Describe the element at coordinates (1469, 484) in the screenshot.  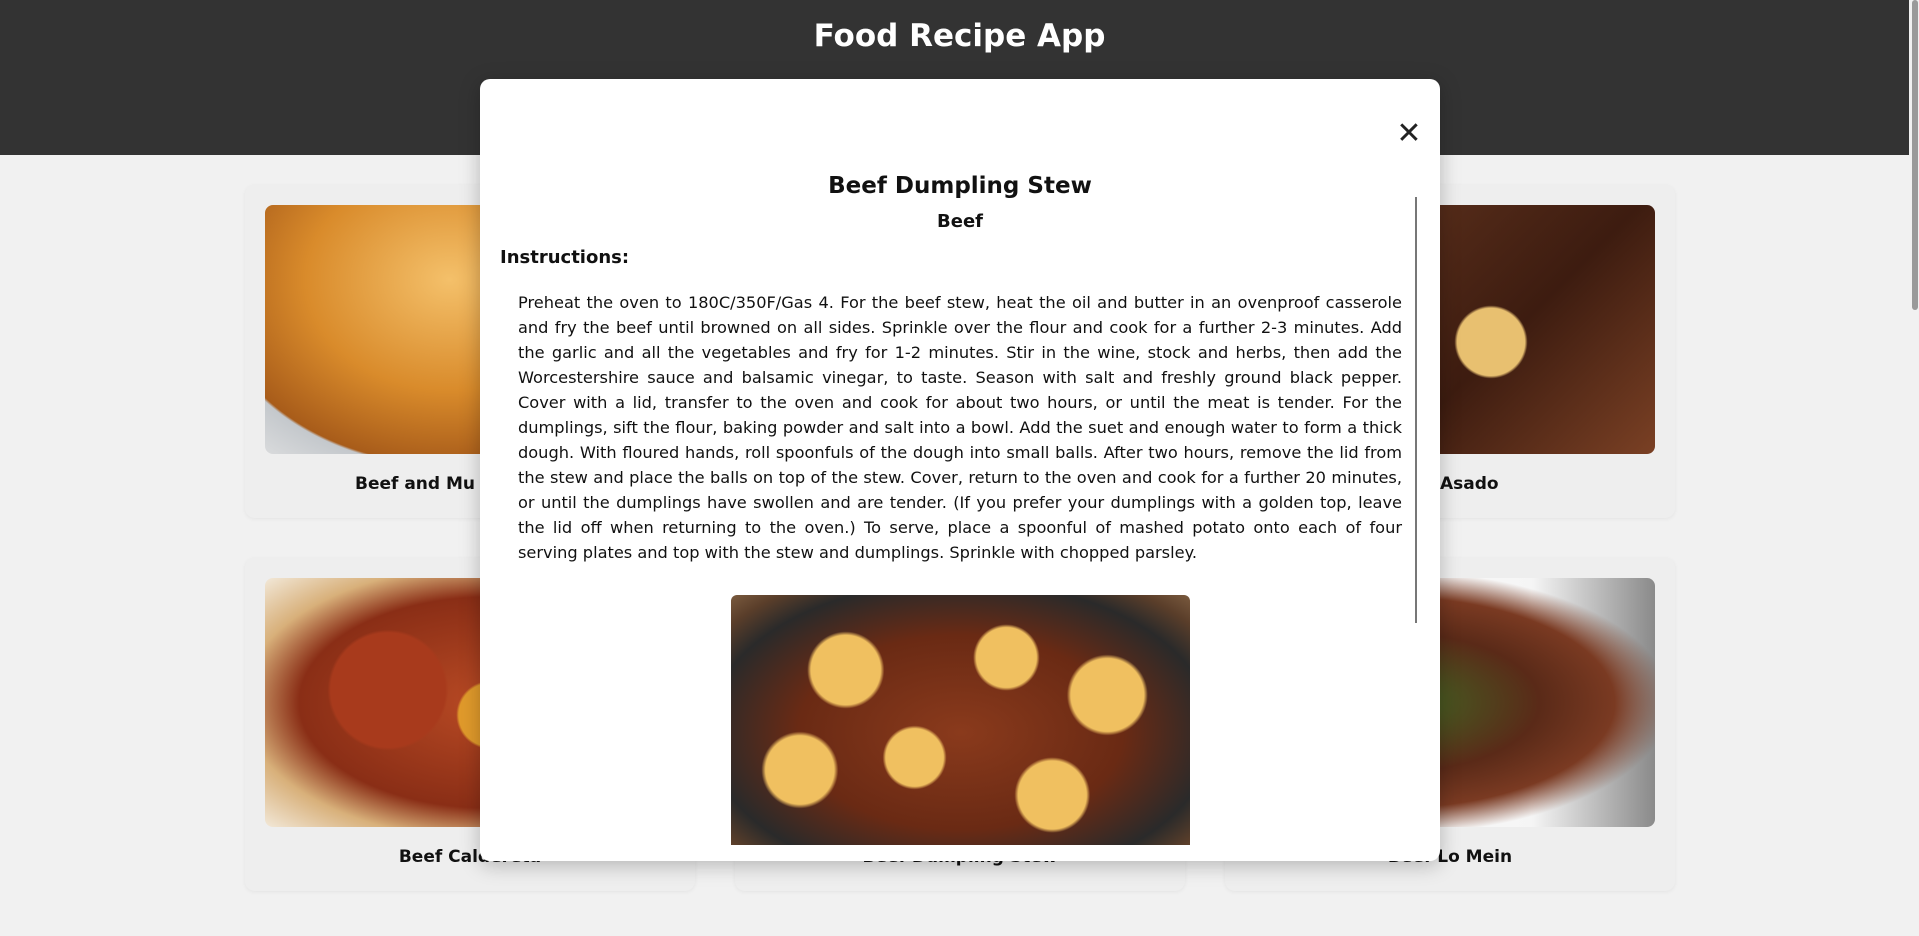
I see `recipe-card-label: Asado` at that location.